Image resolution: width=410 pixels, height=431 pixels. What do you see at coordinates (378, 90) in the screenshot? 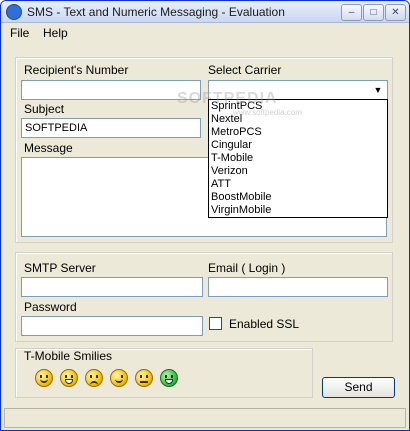
I see `dropdown-arrow-icon: ▼` at bounding box center [378, 90].